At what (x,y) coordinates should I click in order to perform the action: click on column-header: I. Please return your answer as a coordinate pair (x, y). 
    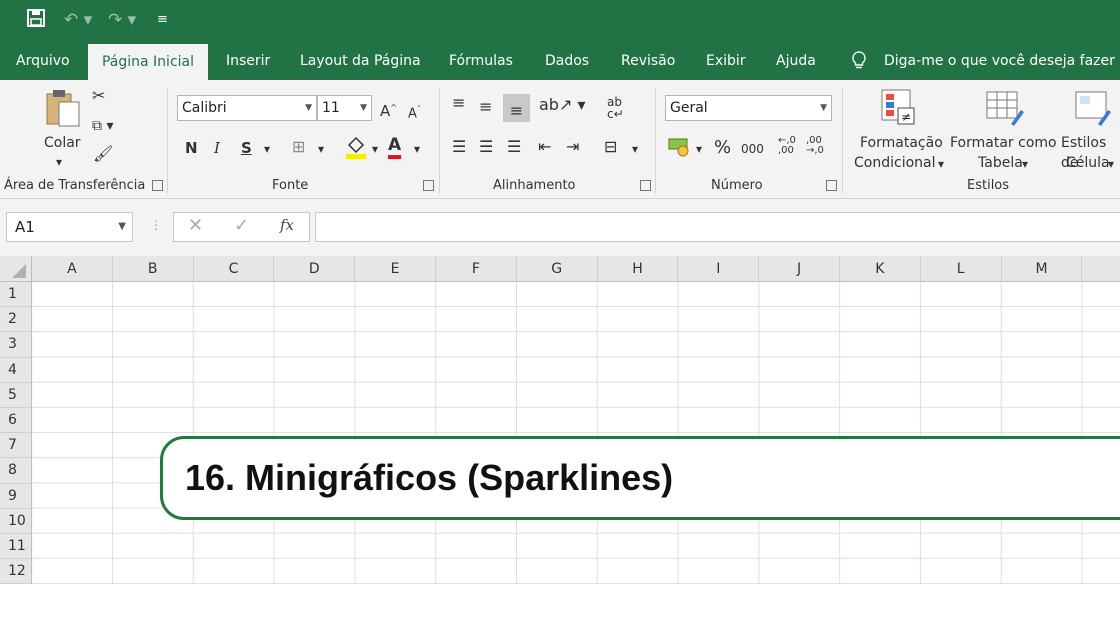
    Looking at the image, I should click on (719, 269).